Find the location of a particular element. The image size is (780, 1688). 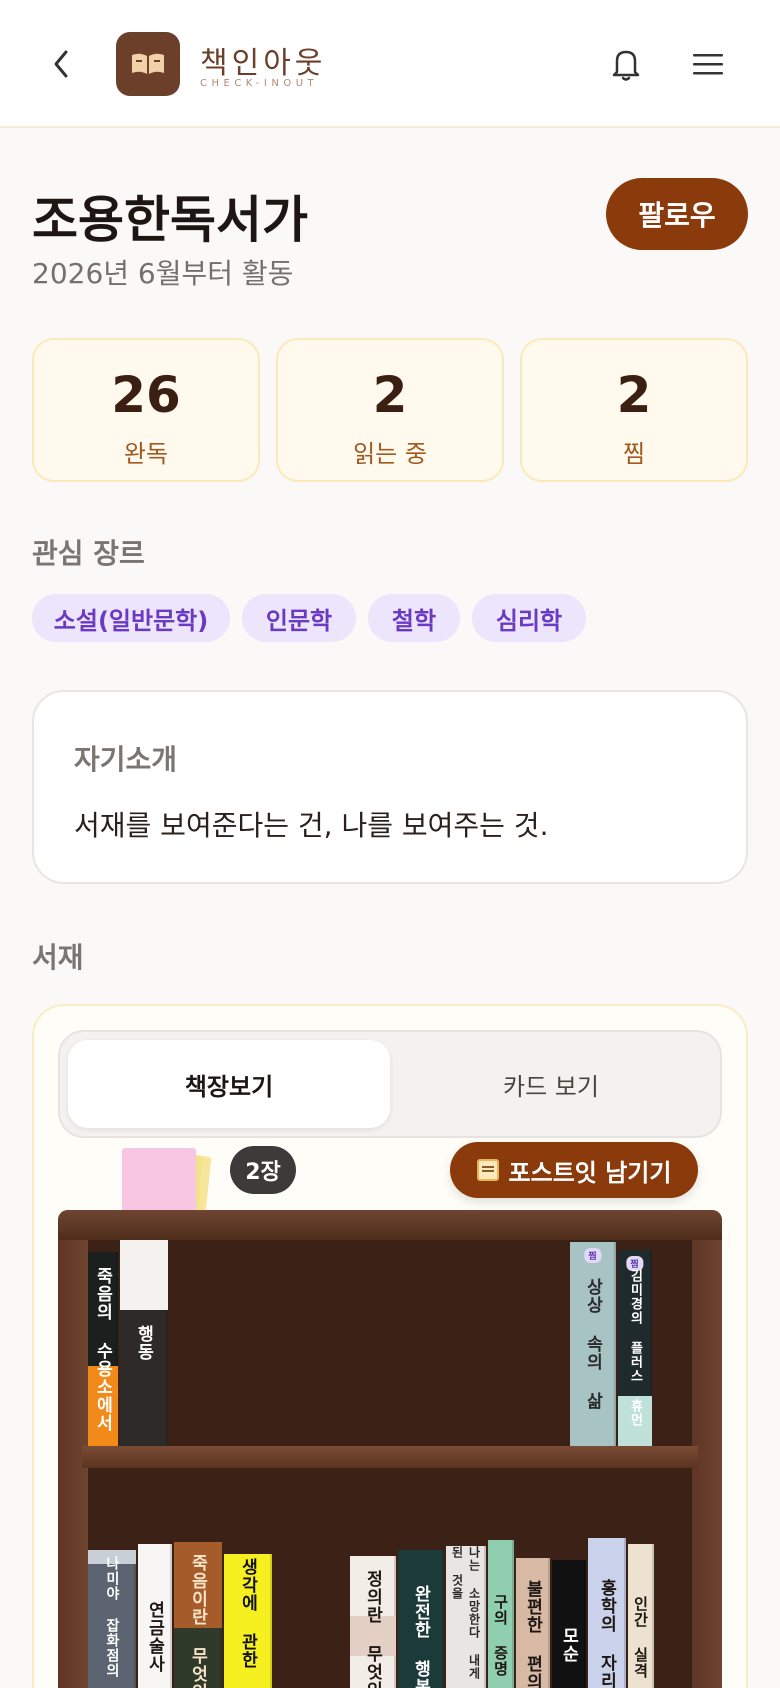

library-title: 서재 is located at coordinates (58, 957).